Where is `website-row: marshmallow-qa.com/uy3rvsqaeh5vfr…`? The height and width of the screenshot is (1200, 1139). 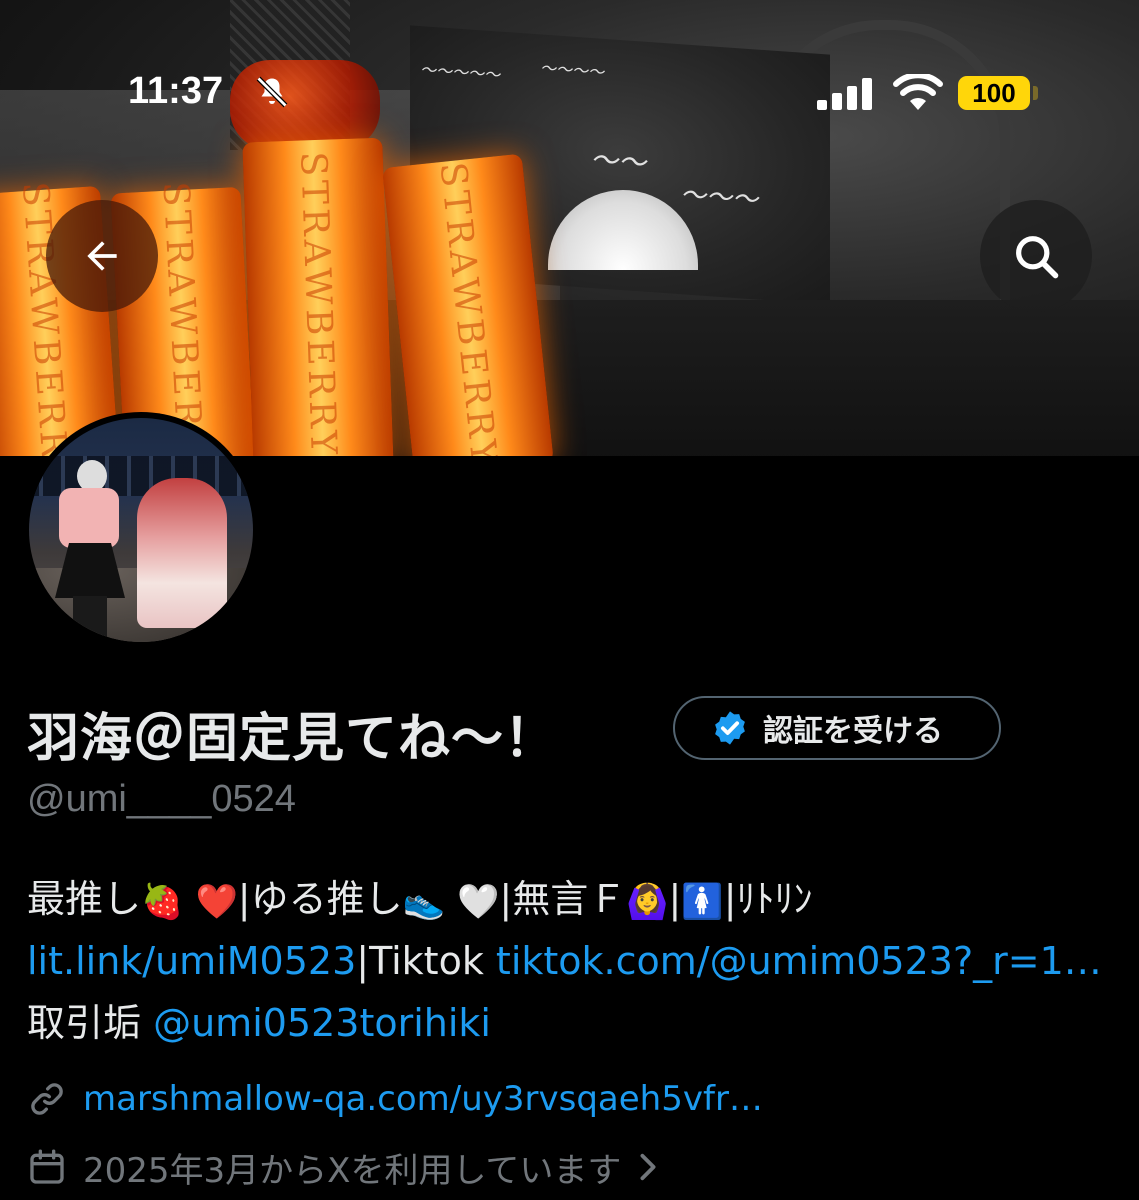 website-row: marshmallow-qa.com/uy3rvsqaeh5vfr… is located at coordinates (395, 1099).